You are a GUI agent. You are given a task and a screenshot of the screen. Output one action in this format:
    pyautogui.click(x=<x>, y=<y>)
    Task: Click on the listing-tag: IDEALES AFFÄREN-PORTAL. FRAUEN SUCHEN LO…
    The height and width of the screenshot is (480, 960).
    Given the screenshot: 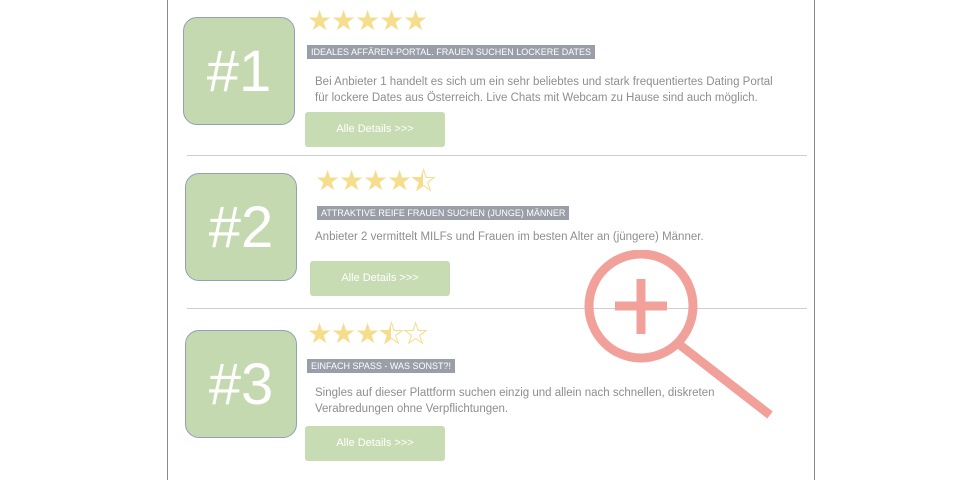 What is the action you would take?
    pyautogui.click(x=451, y=52)
    